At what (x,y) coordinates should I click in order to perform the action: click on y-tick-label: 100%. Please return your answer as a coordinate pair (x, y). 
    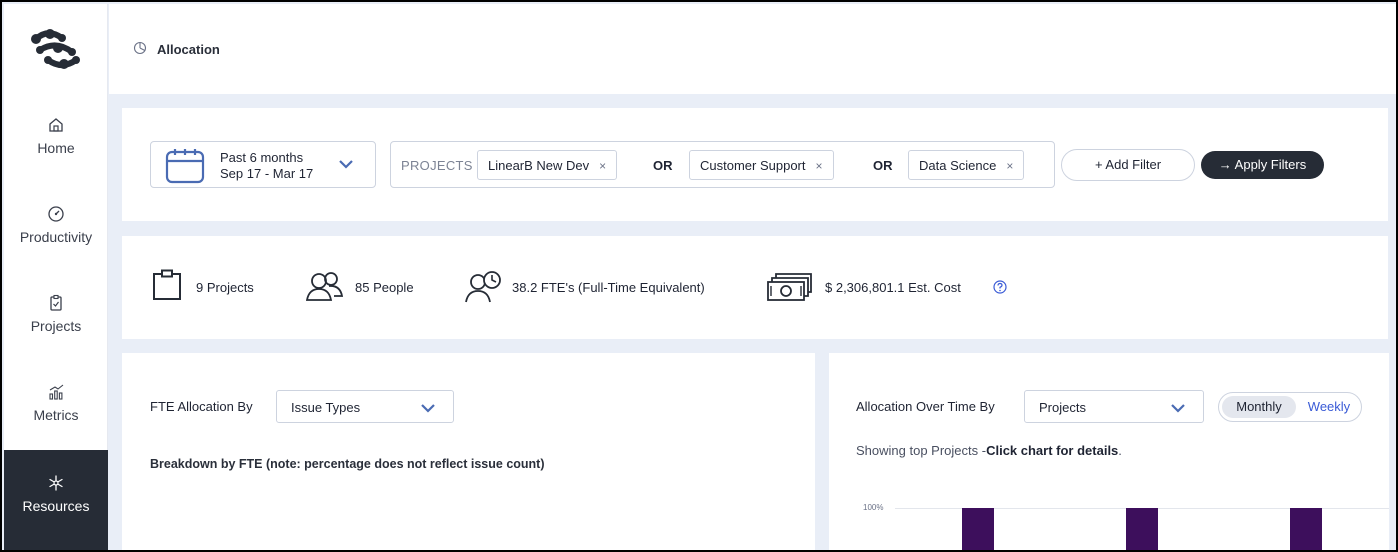
    Looking at the image, I should click on (873, 507).